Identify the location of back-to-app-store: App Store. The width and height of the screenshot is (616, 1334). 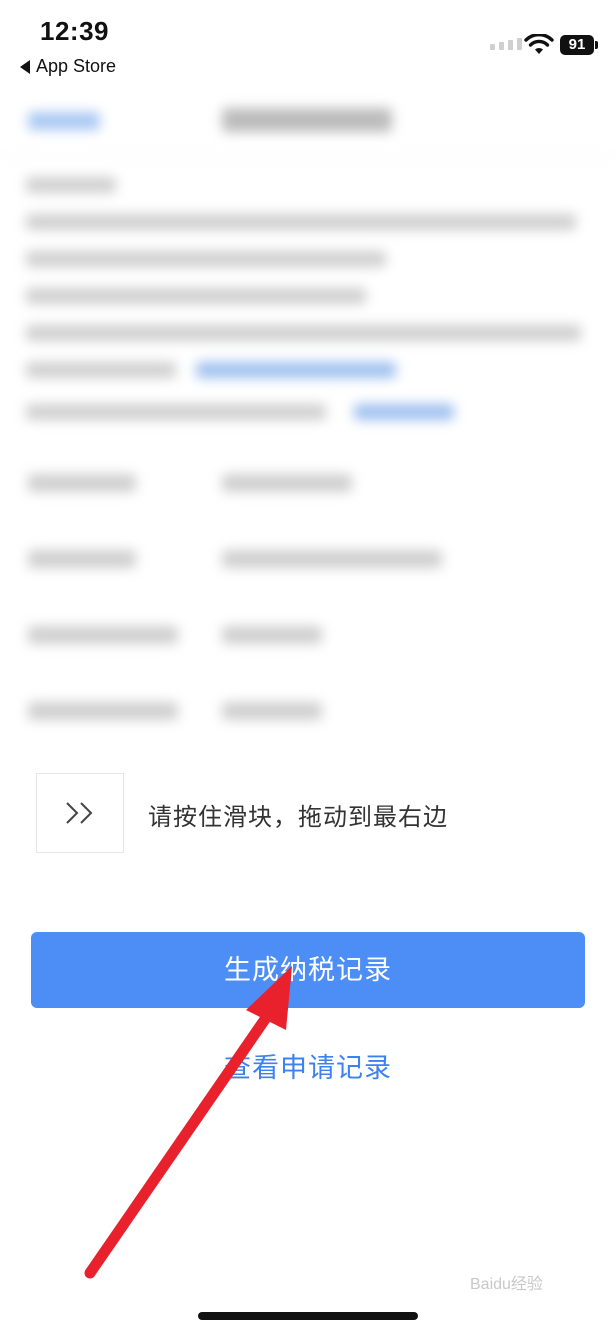
(68, 66).